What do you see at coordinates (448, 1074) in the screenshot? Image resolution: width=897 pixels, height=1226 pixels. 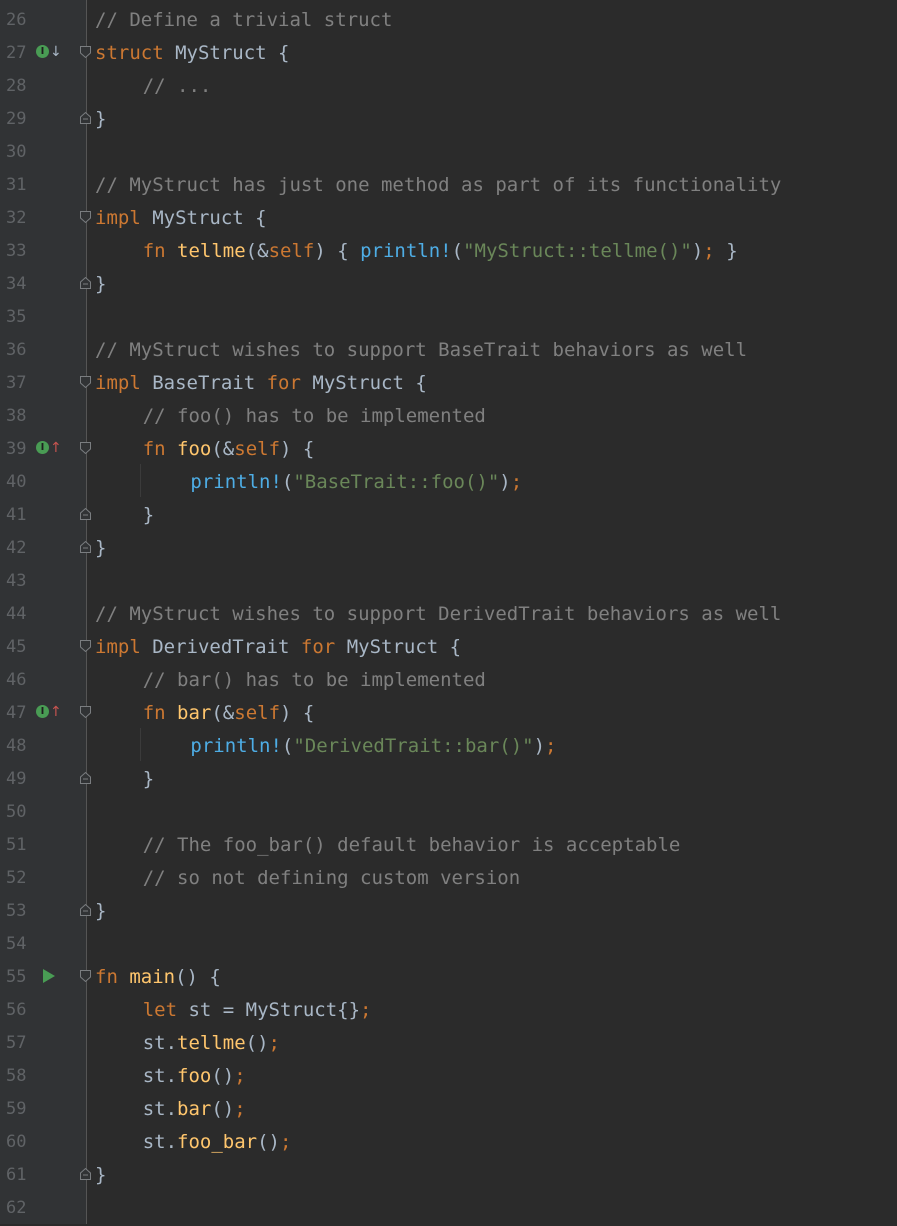 I see `code-line: 58 st.foo();` at bounding box center [448, 1074].